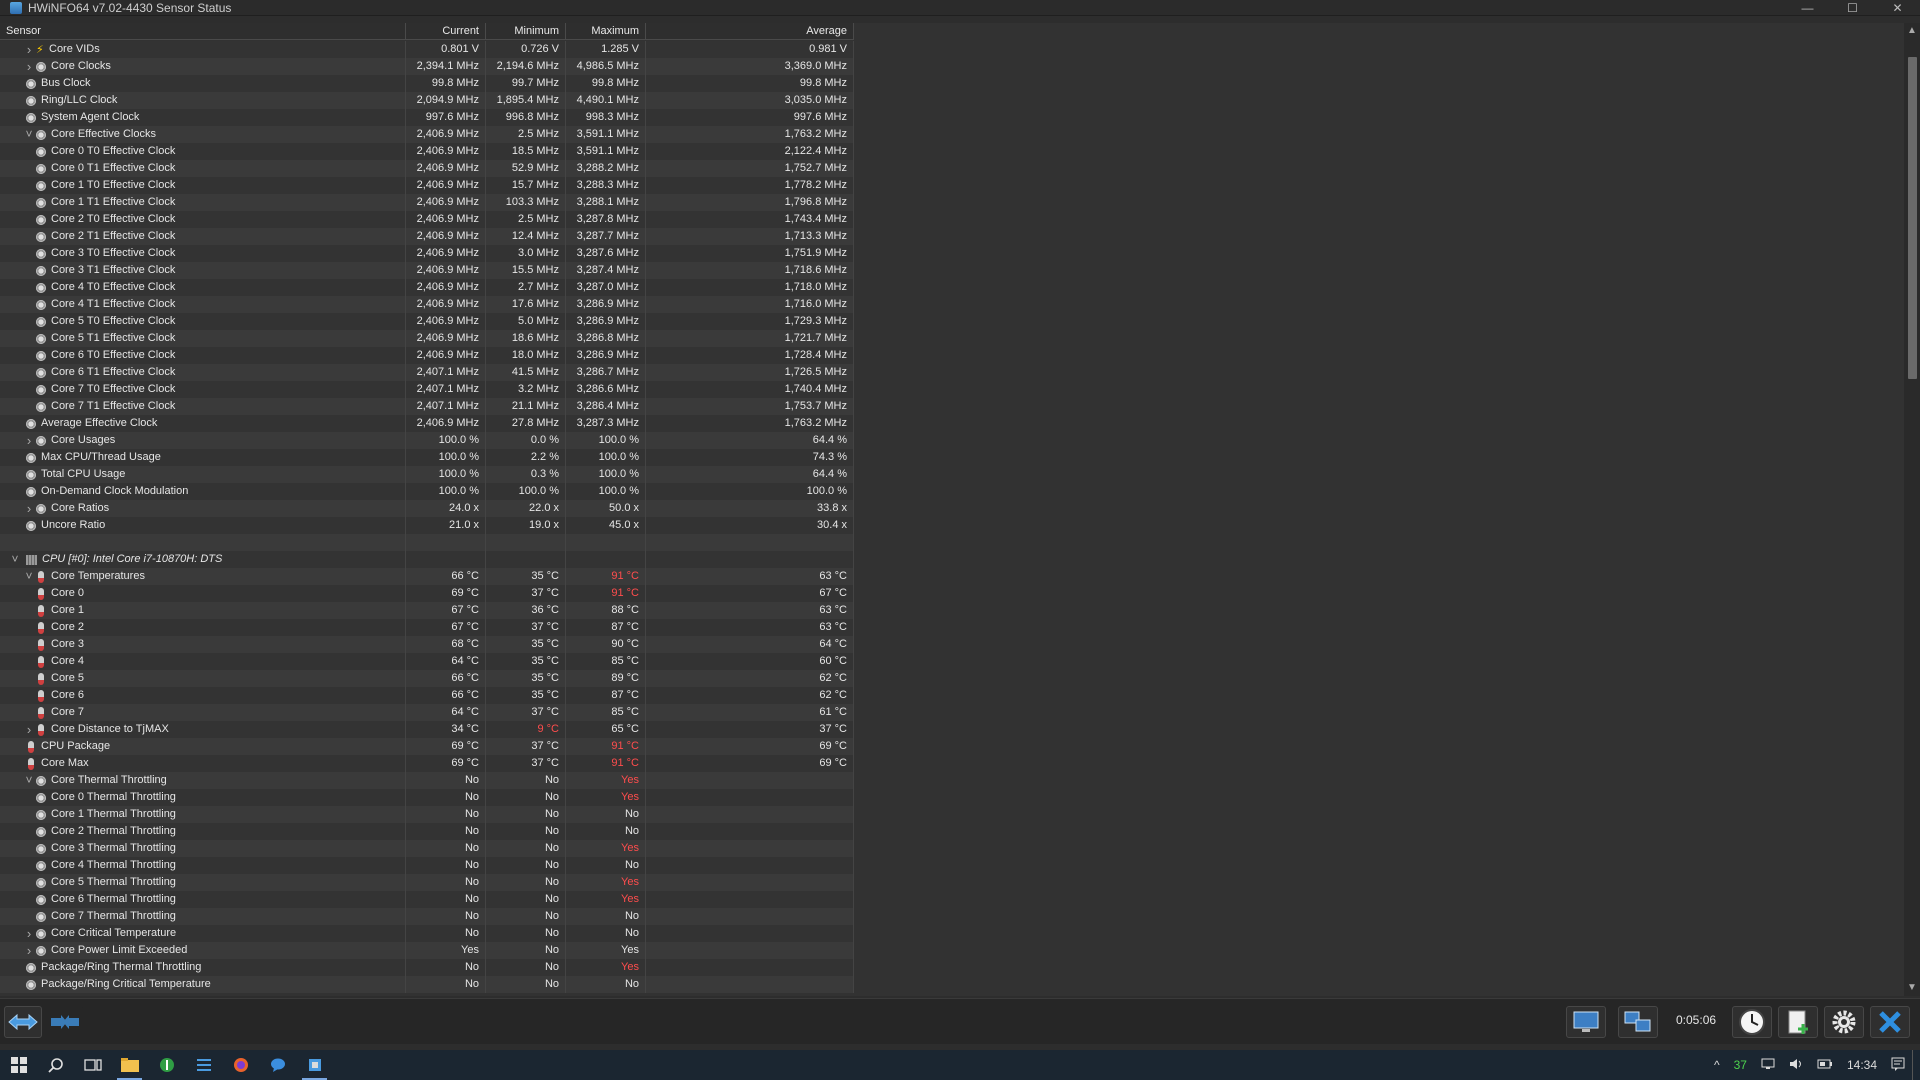 Image resolution: width=1920 pixels, height=1080 pixels. I want to click on table-row: › ⚡ Core VIDs 0.801 V 0.726 V 1.285 V 0.981 V, so click(427, 49).